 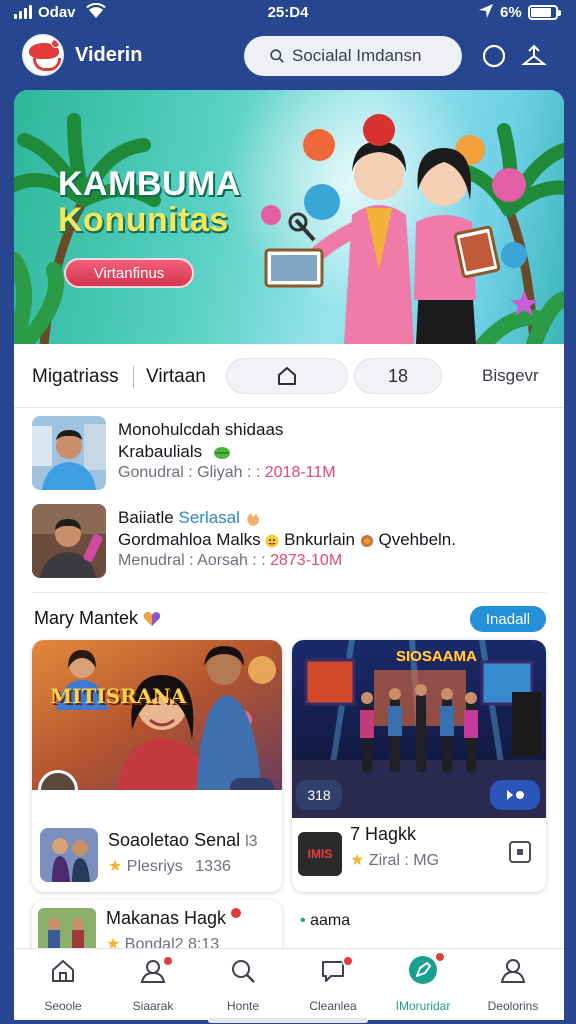 What do you see at coordinates (366, 540) in the screenshot?
I see `food-emoji-icon` at bounding box center [366, 540].